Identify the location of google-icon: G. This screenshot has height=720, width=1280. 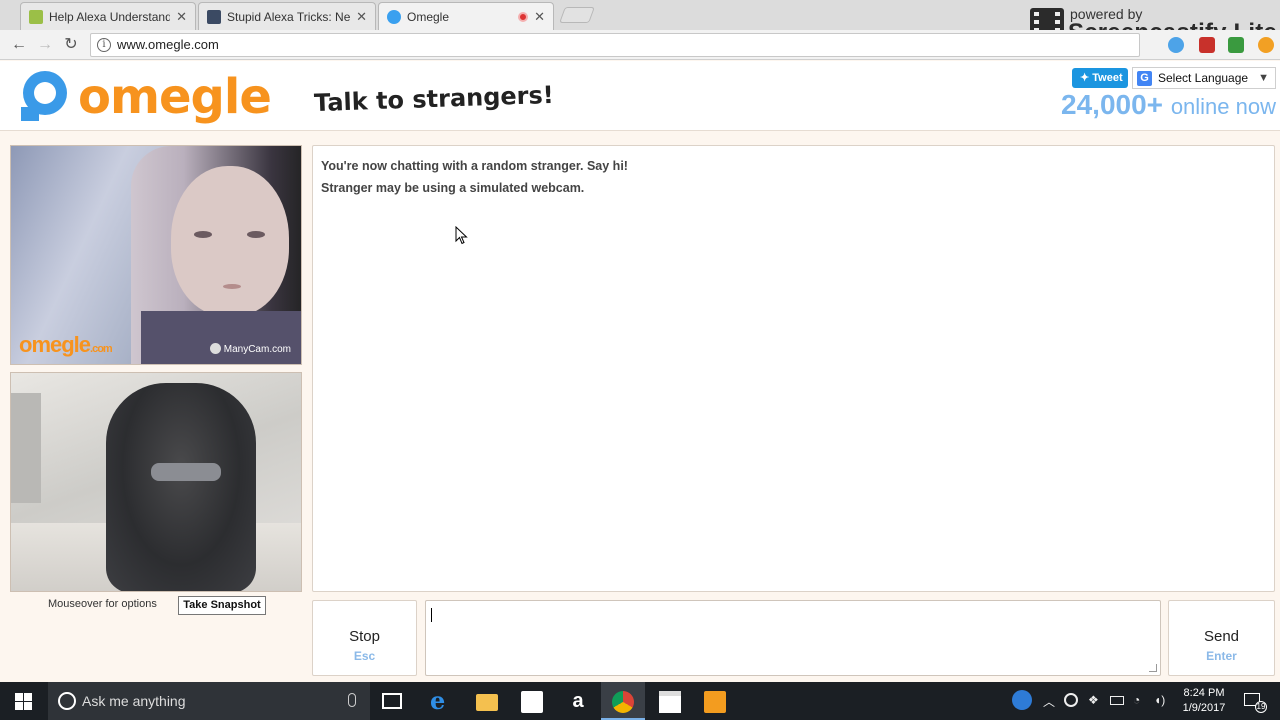
(1144, 78).